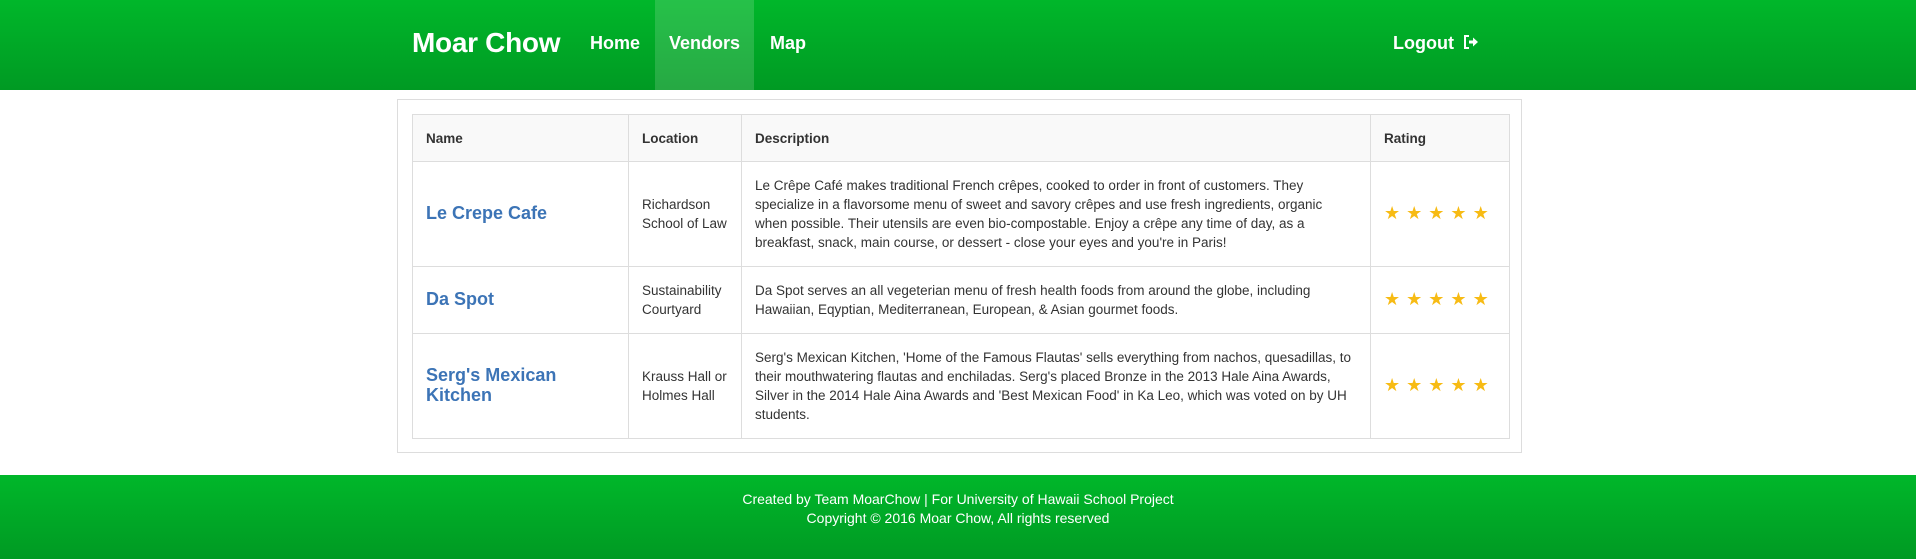  I want to click on vendor-name-cell: Le Crepe Cafe, so click(520, 214).